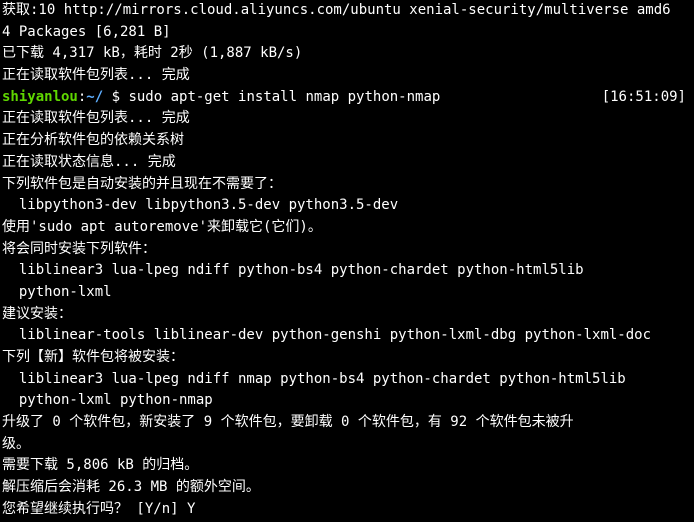 The image size is (694, 522). What do you see at coordinates (348, 510) in the screenshot?
I see `input-line: 您希望继续执行吗？ [Y/n] Y` at bounding box center [348, 510].